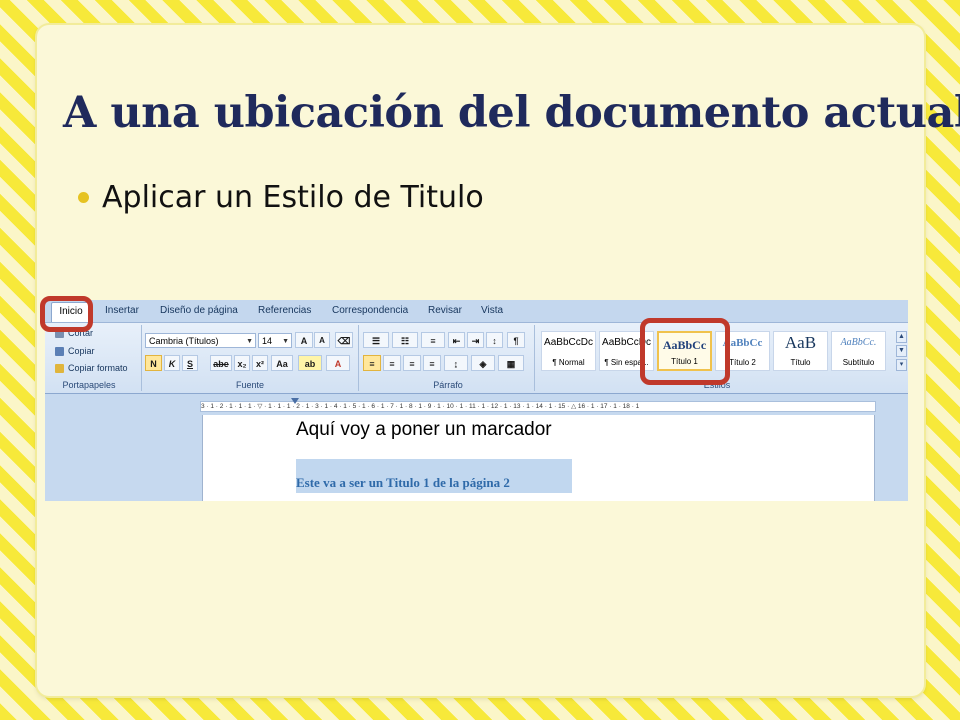 This screenshot has width=960, height=720. I want to click on style-sample: AaBbCcDc, so click(568, 342).